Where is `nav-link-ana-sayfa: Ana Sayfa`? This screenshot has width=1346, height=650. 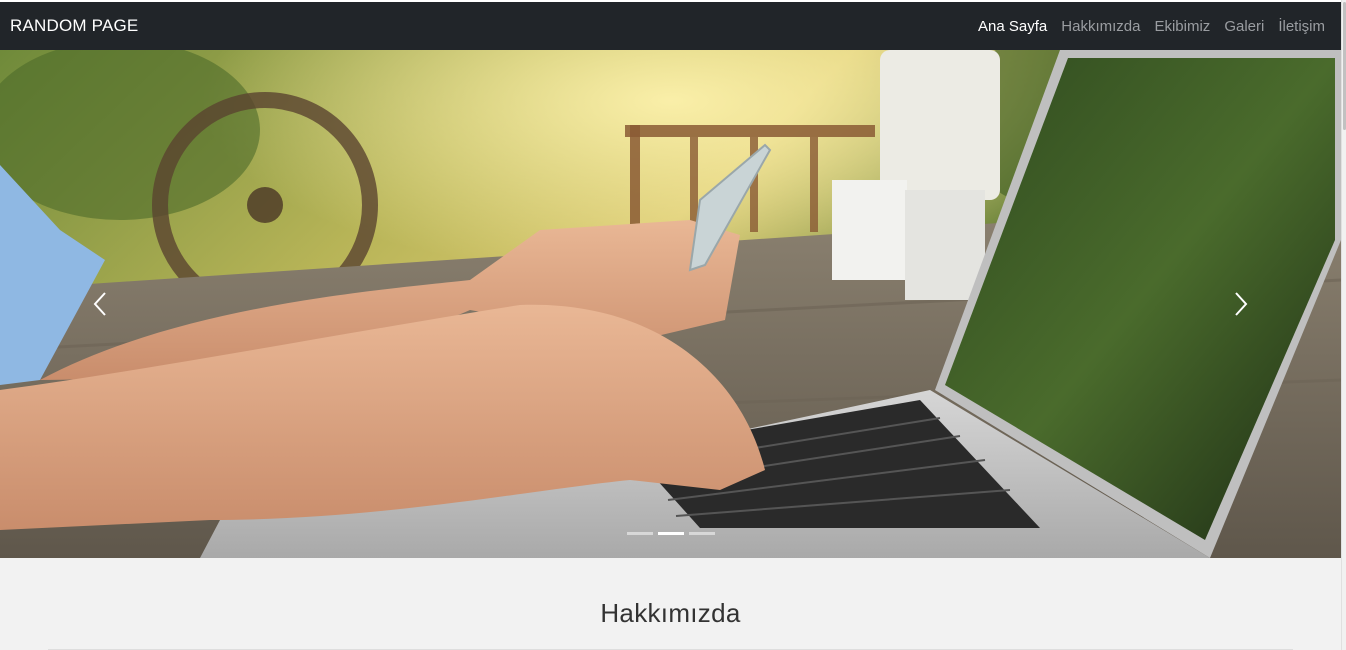
nav-link-ana-sayfa: Ana Sayfa is located at coordinates (1012, 26).